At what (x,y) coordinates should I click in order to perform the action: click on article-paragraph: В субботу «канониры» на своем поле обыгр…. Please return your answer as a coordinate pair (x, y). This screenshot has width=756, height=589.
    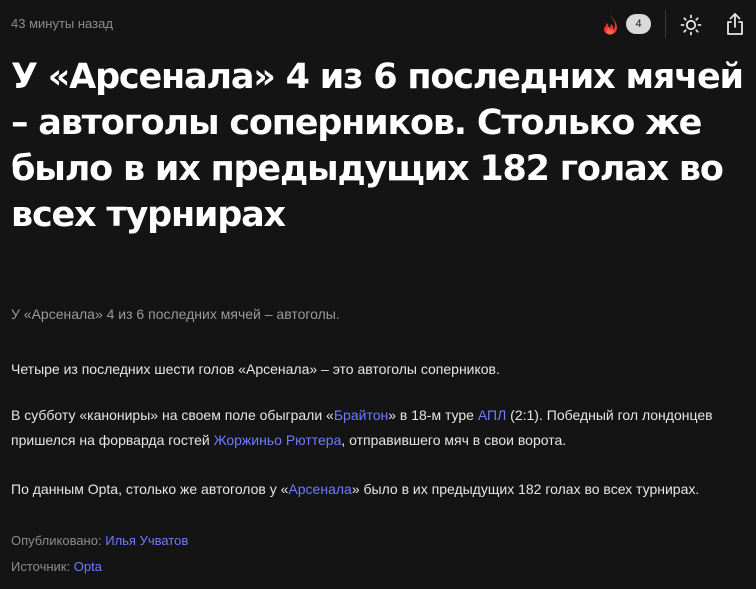
    Looking at the image, I should click on (381, 428).